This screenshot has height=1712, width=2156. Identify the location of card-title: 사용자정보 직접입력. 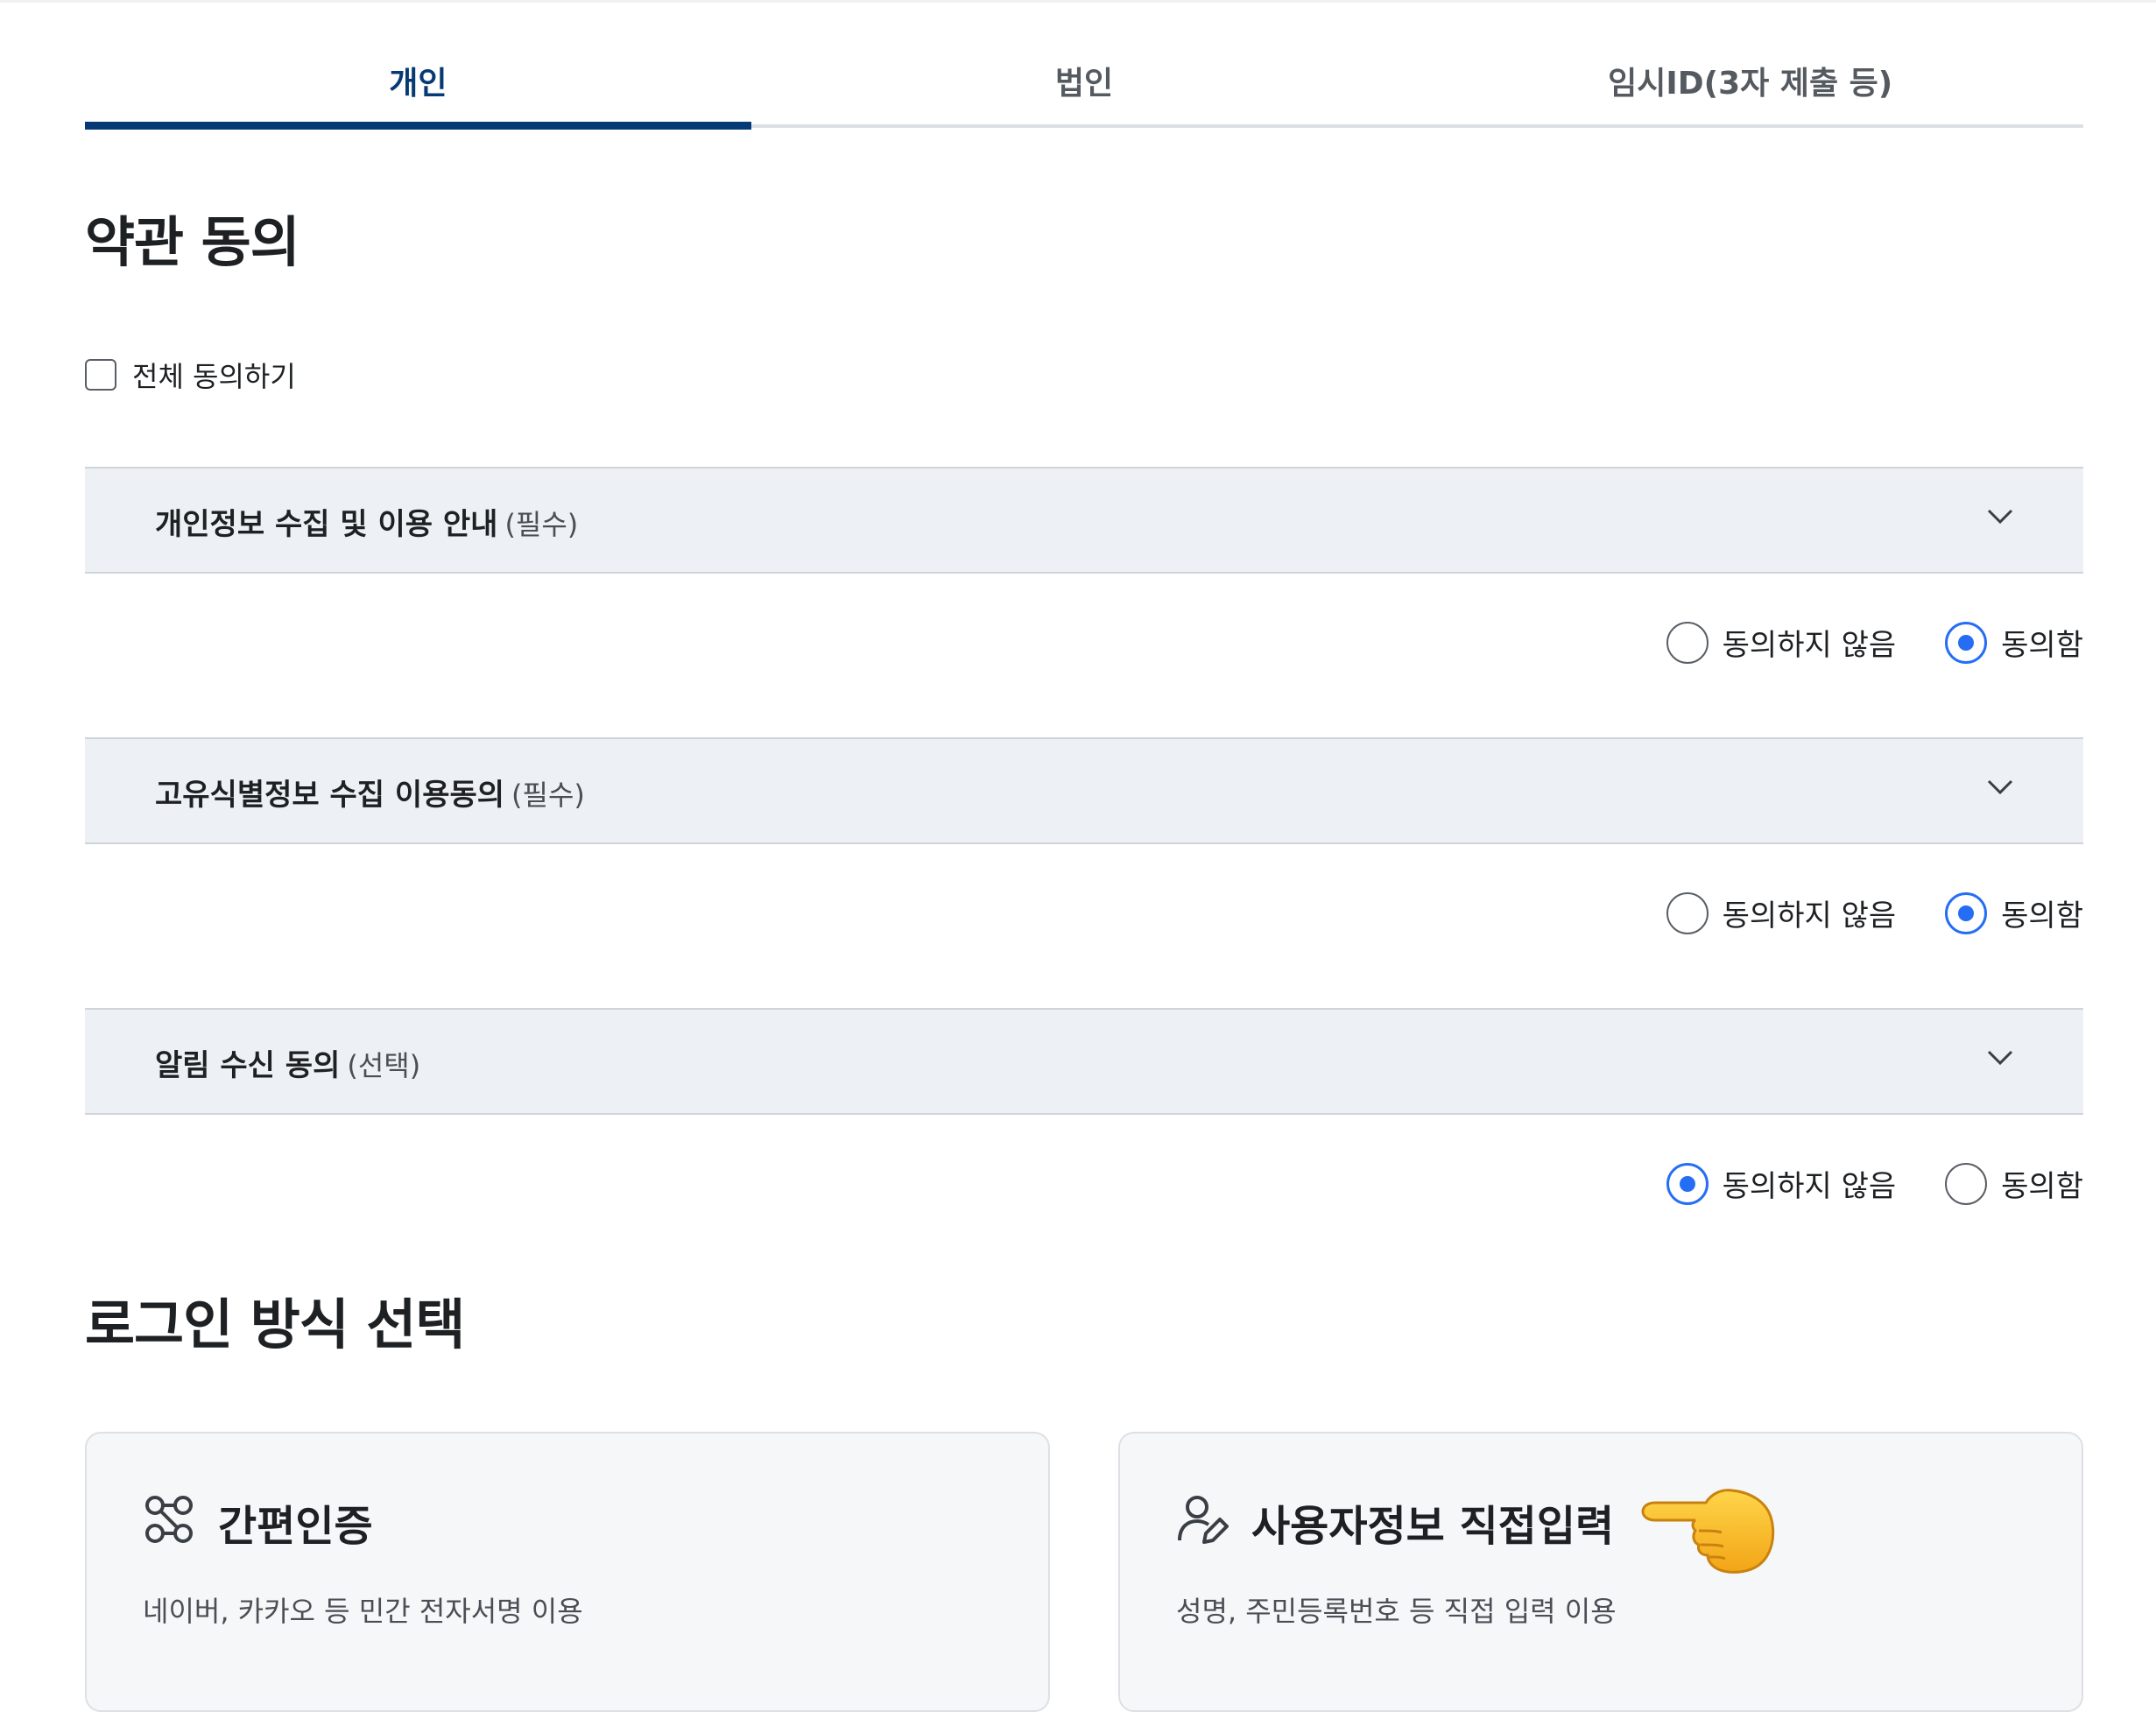
(1433, 1527).